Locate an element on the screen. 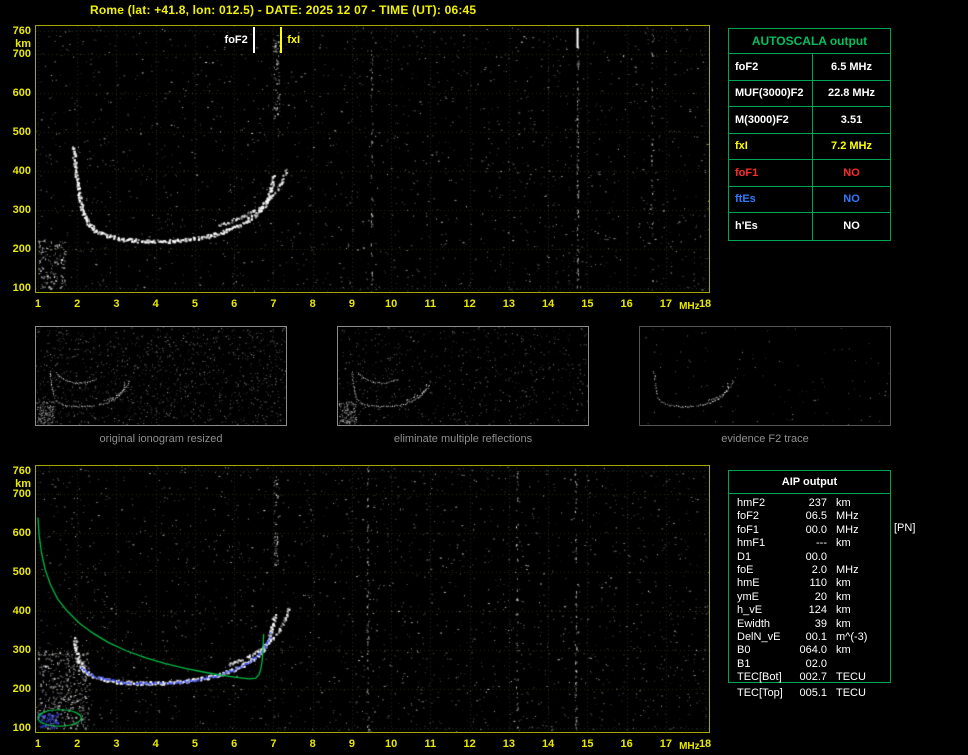 The width and height of the screenshot is (968, 755). fof2-marker-label: foF2 is located at coordinates (236, 40).